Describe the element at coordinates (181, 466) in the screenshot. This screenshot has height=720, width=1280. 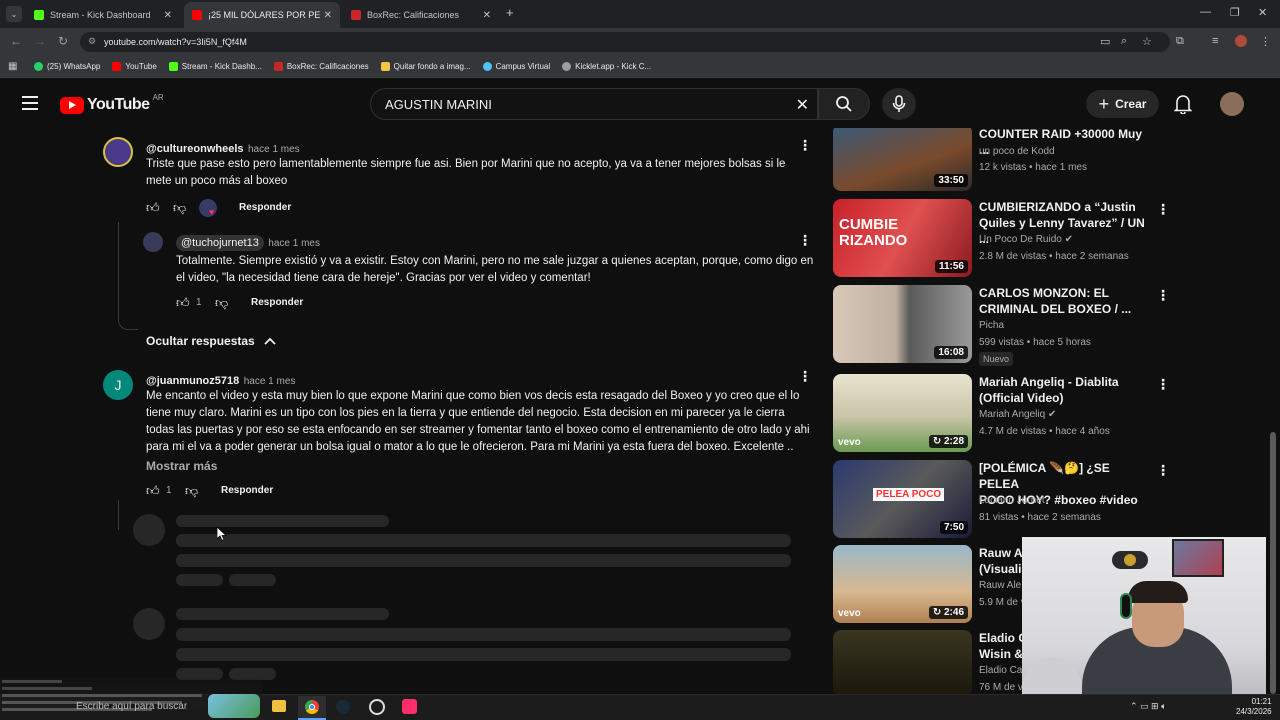
I see `show-more-button: Mostrar más` at that location.